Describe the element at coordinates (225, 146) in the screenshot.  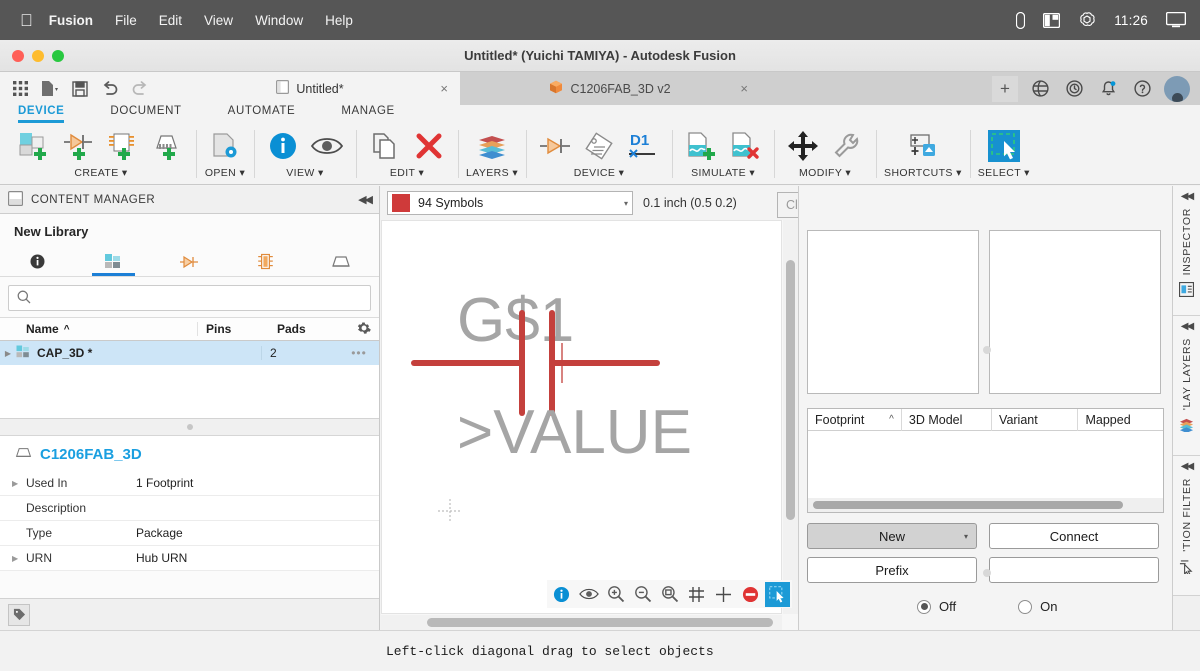
I see `open-document-icon` at that location.